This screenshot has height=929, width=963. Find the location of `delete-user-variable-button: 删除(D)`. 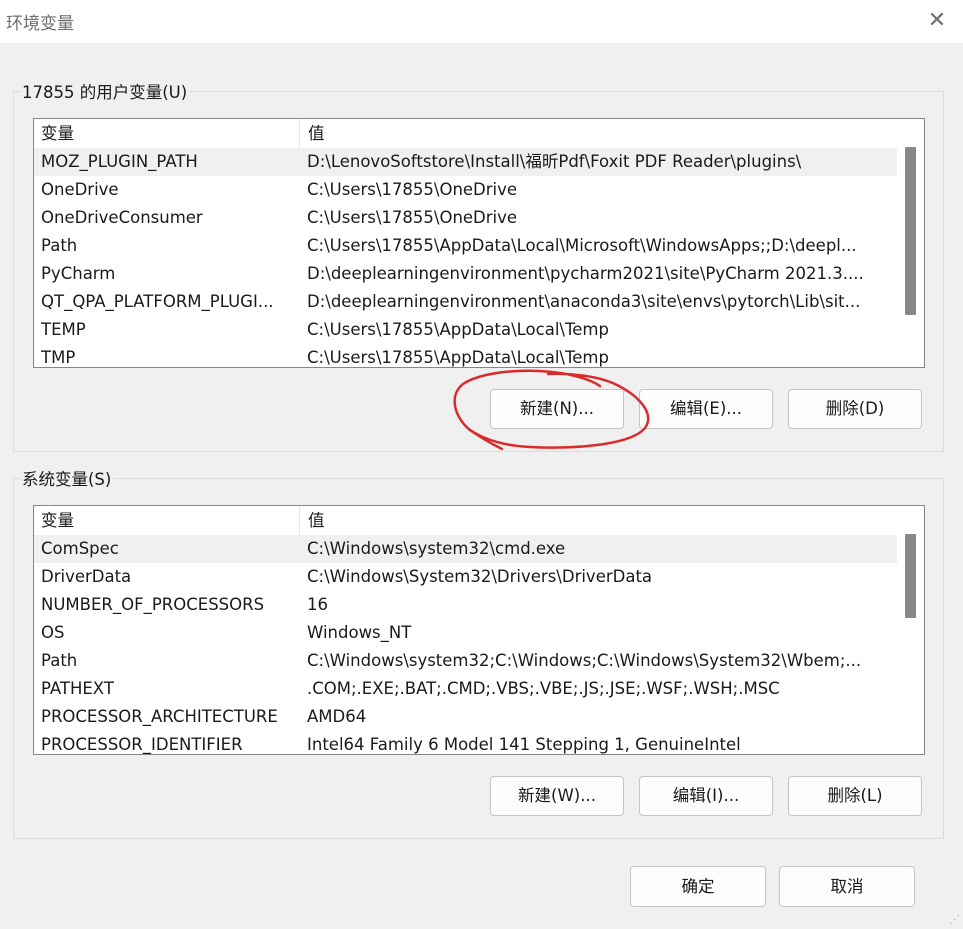

delete-user-variable-button: 删除(D) is located at coordinates (855, 409).